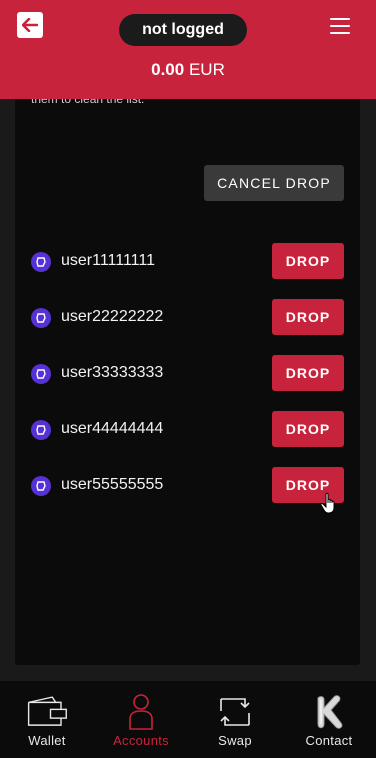 The height and width of the screenshot is (758, 376). What do you see at coordinates (188, 49) in the screenshot?
I see `app-header: not logged 0.00 EUR` at bounding box center [188, 49].